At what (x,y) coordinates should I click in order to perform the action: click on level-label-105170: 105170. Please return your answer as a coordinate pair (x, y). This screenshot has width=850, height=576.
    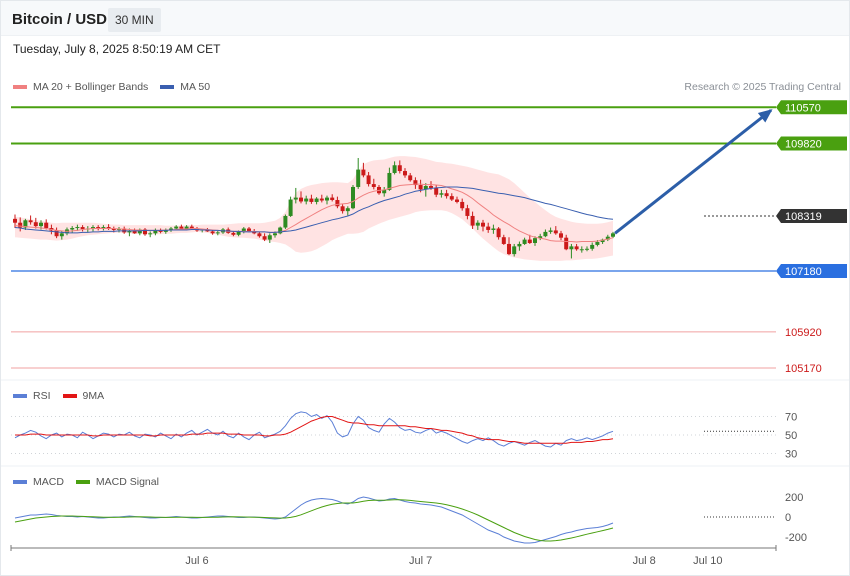
    Looking at the image, I should click on (803, 369).